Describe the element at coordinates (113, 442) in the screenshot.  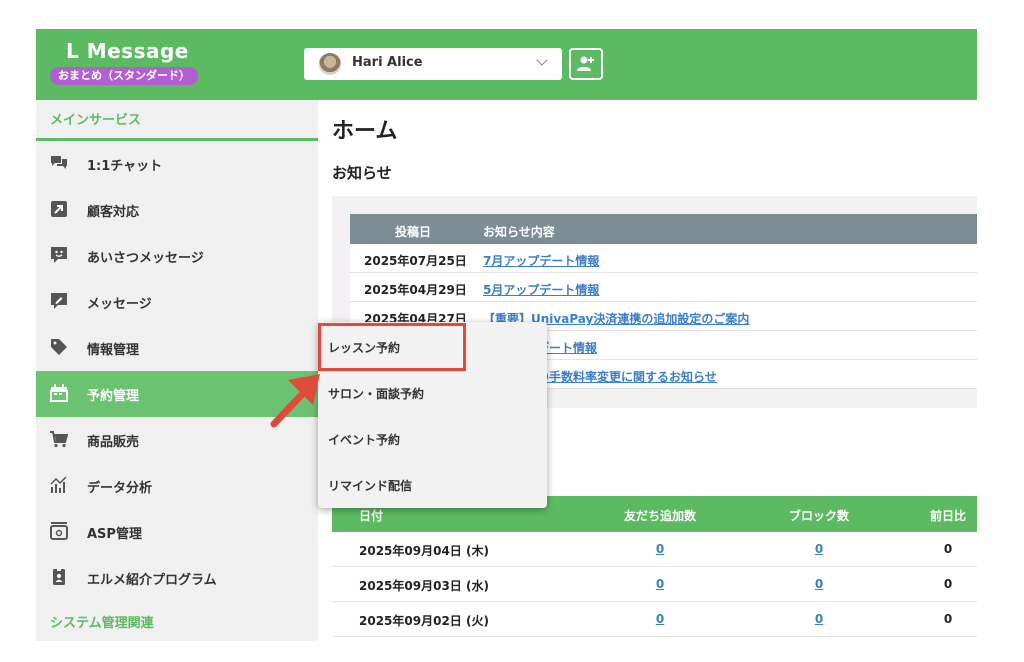
I see `sidebar-item-label: 商品販売` at that location.